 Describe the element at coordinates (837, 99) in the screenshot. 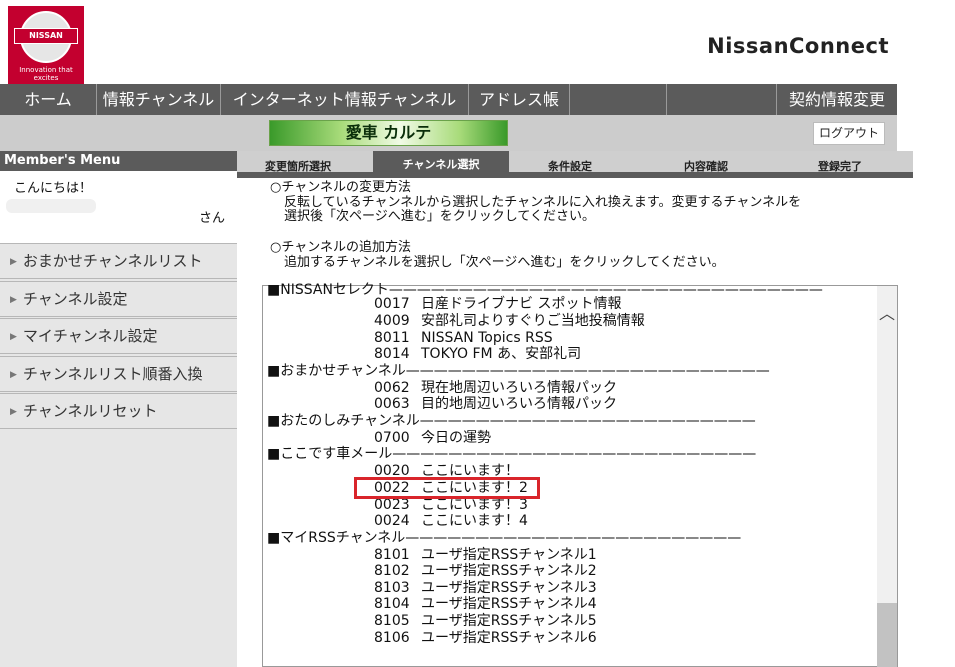

I see `nav-contract-change: 契約情報変更` at that location.